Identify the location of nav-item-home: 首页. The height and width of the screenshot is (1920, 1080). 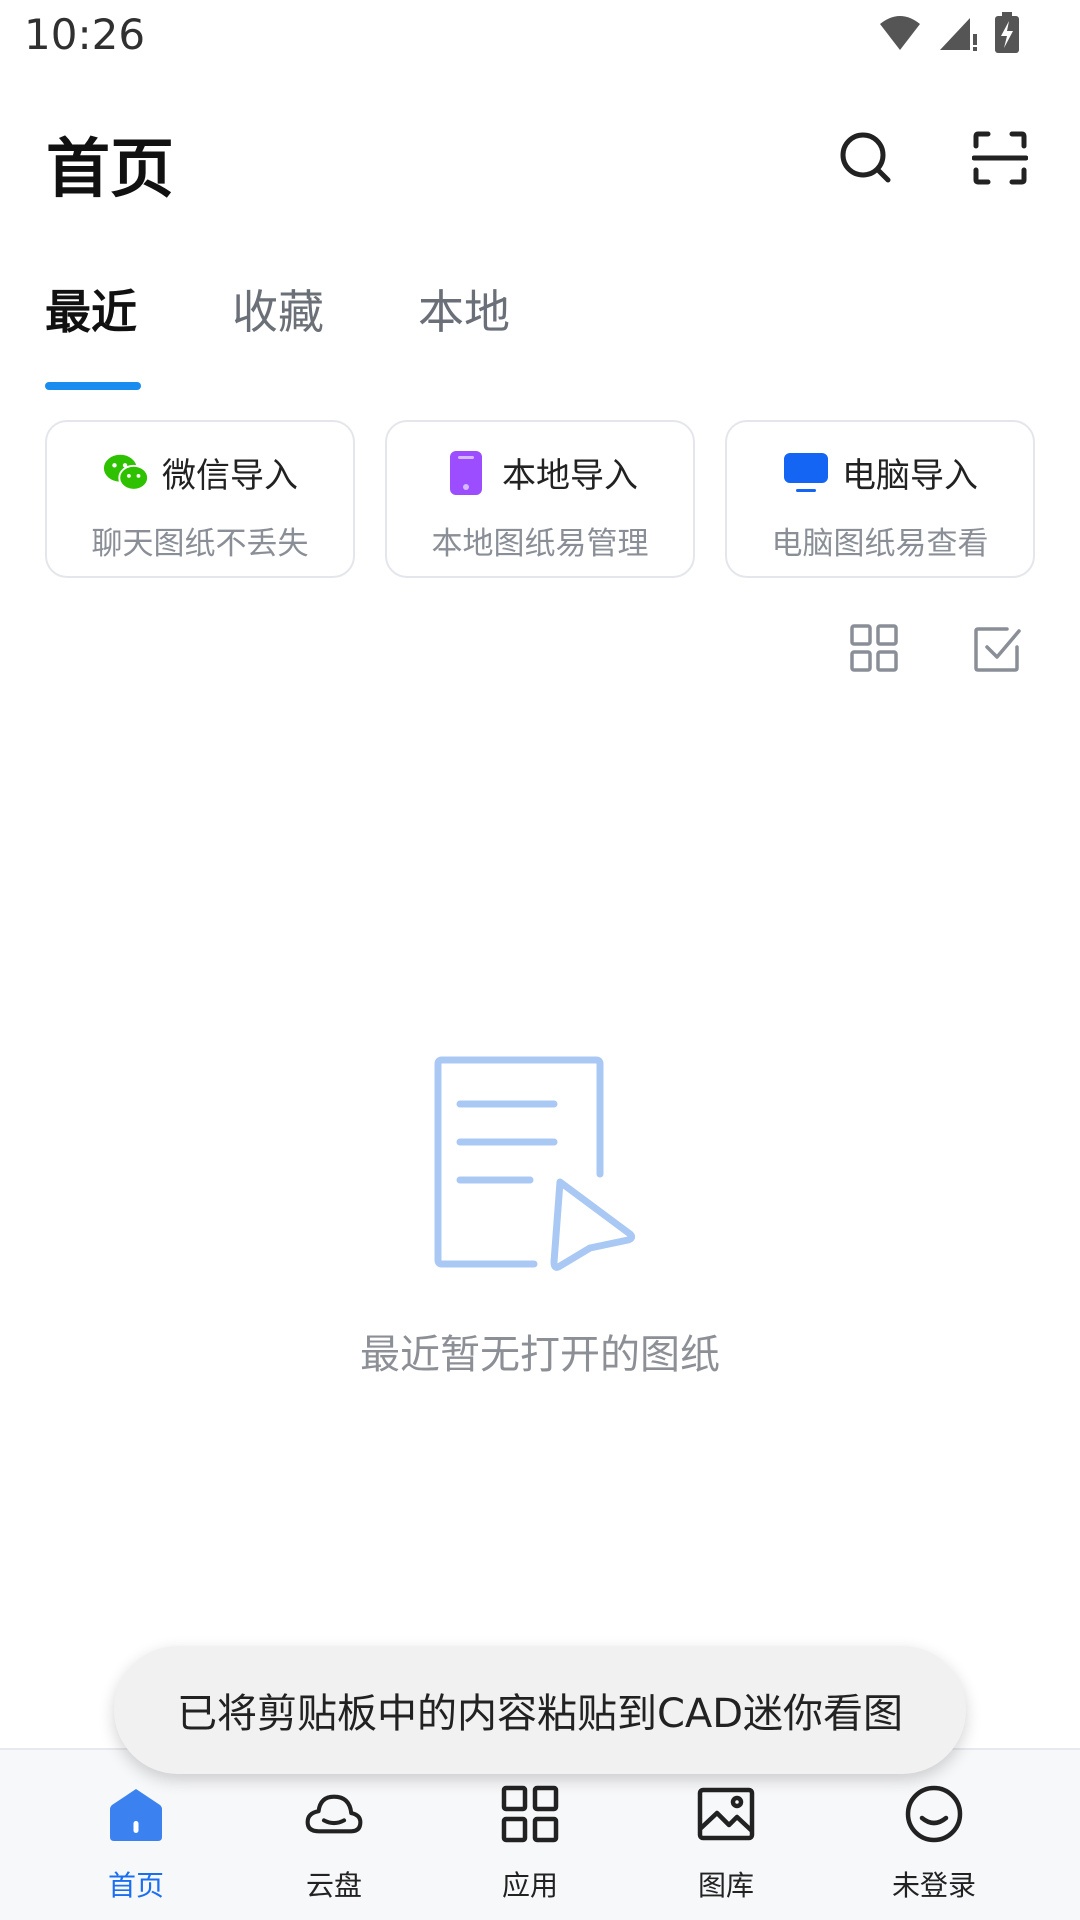
(136, 1845).